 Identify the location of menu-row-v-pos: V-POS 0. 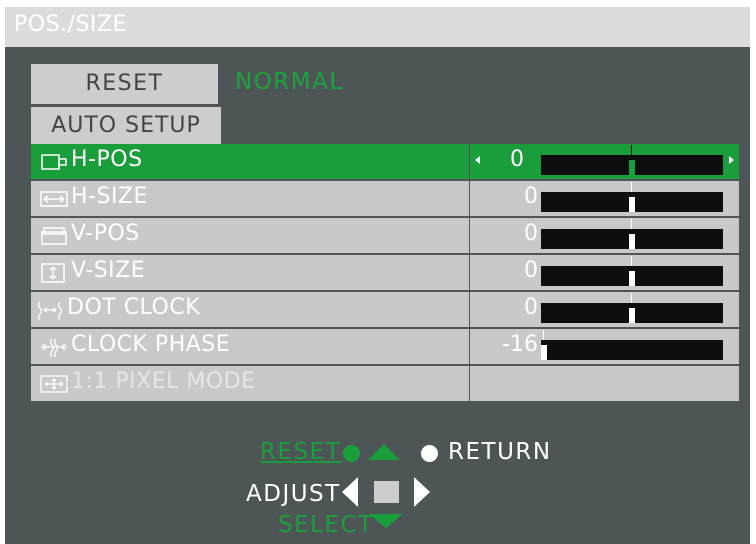
(385, 235).